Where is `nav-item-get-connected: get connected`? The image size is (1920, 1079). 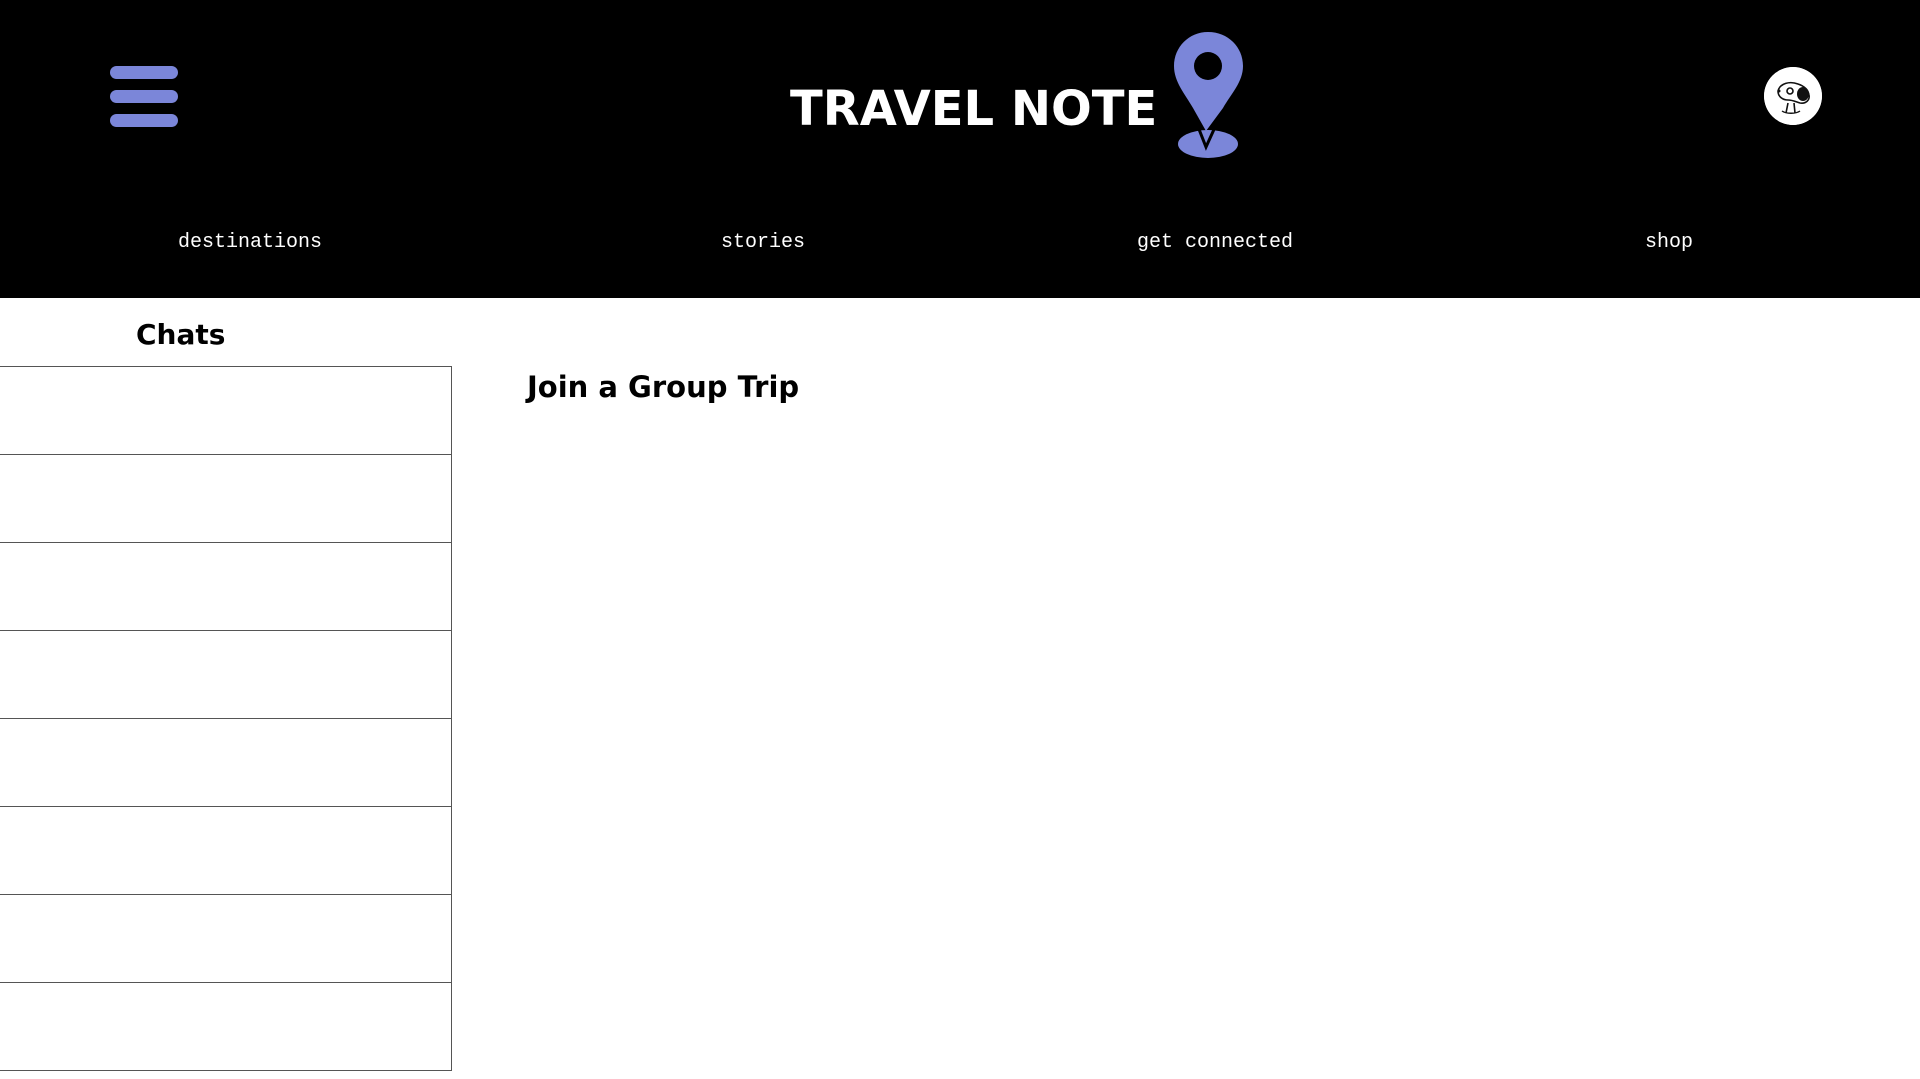
nav-item-get-connected: get connected is located at coordinates (1215, 243).